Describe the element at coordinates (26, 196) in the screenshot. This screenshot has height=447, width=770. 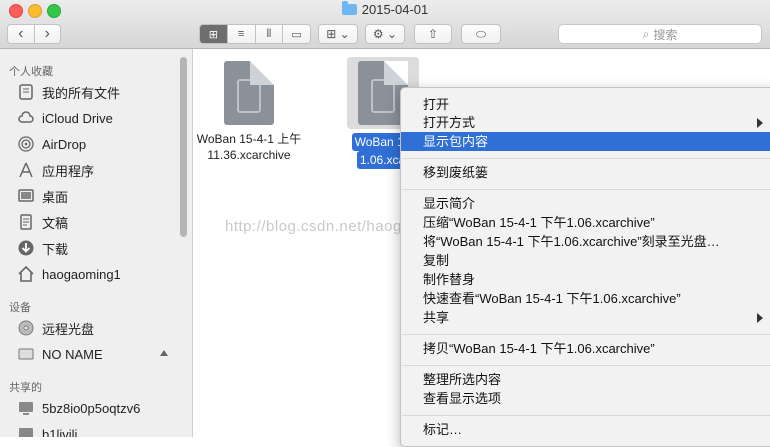
I see `desktop-icon` at that location.